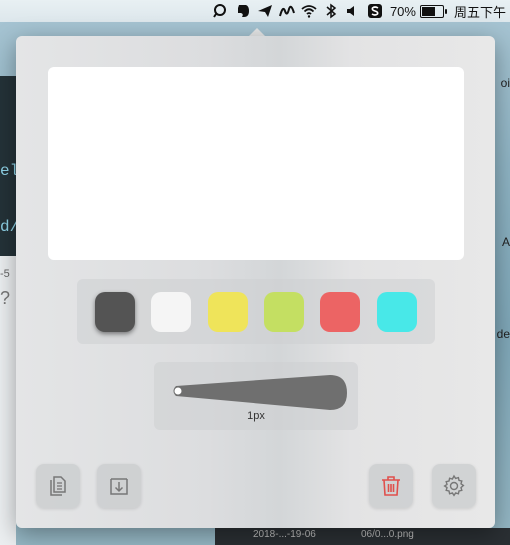 The height and width of the screenshot is (545, 510). I want to click on clock: 周五下午, so click(480, 11).